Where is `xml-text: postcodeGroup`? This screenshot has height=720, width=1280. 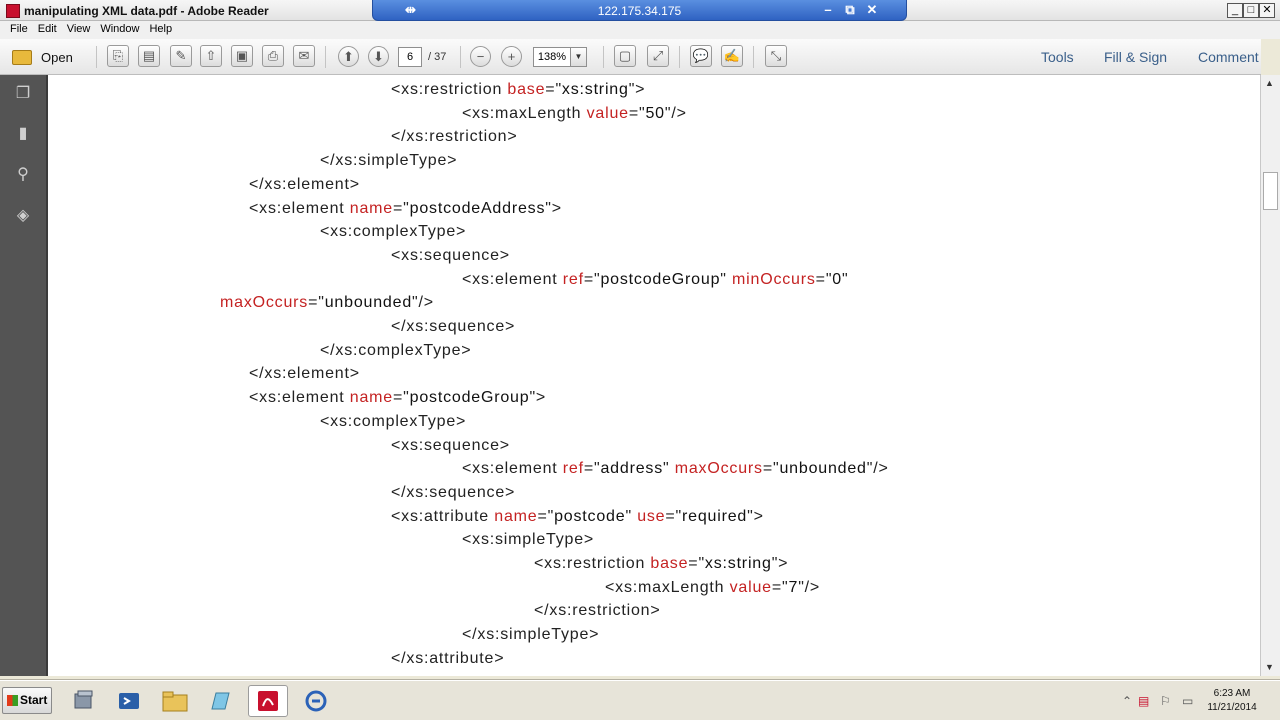 xml-text: postcodeGroup is located at coordinates (660, 279).